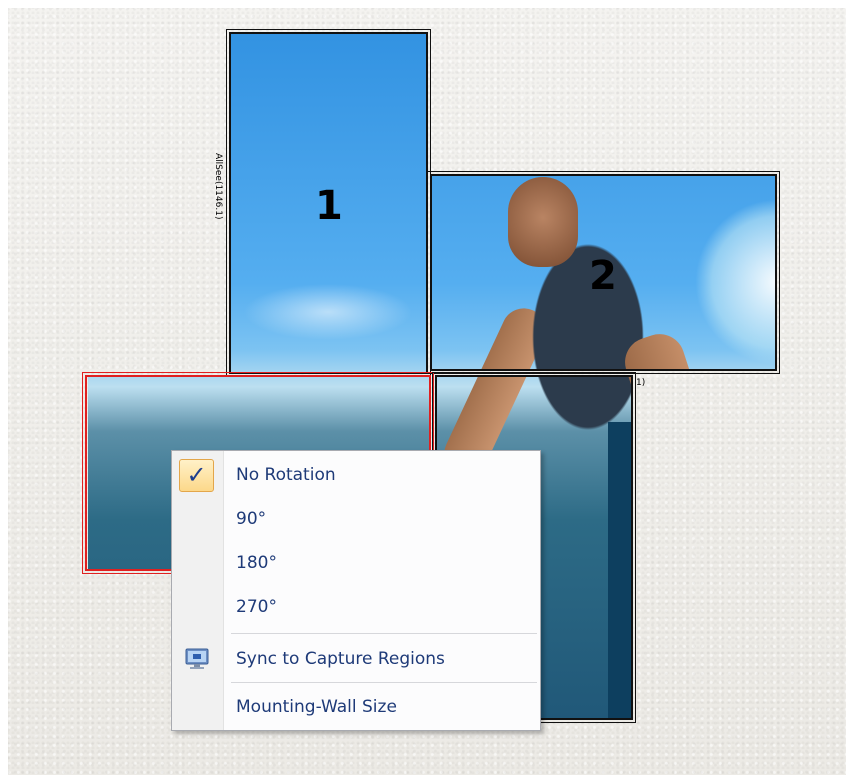 This screenshot has height=775, width=846. Describe the element at coordinates (423, 4) in the screenshot. I see `canvas-edge-top` at that location.